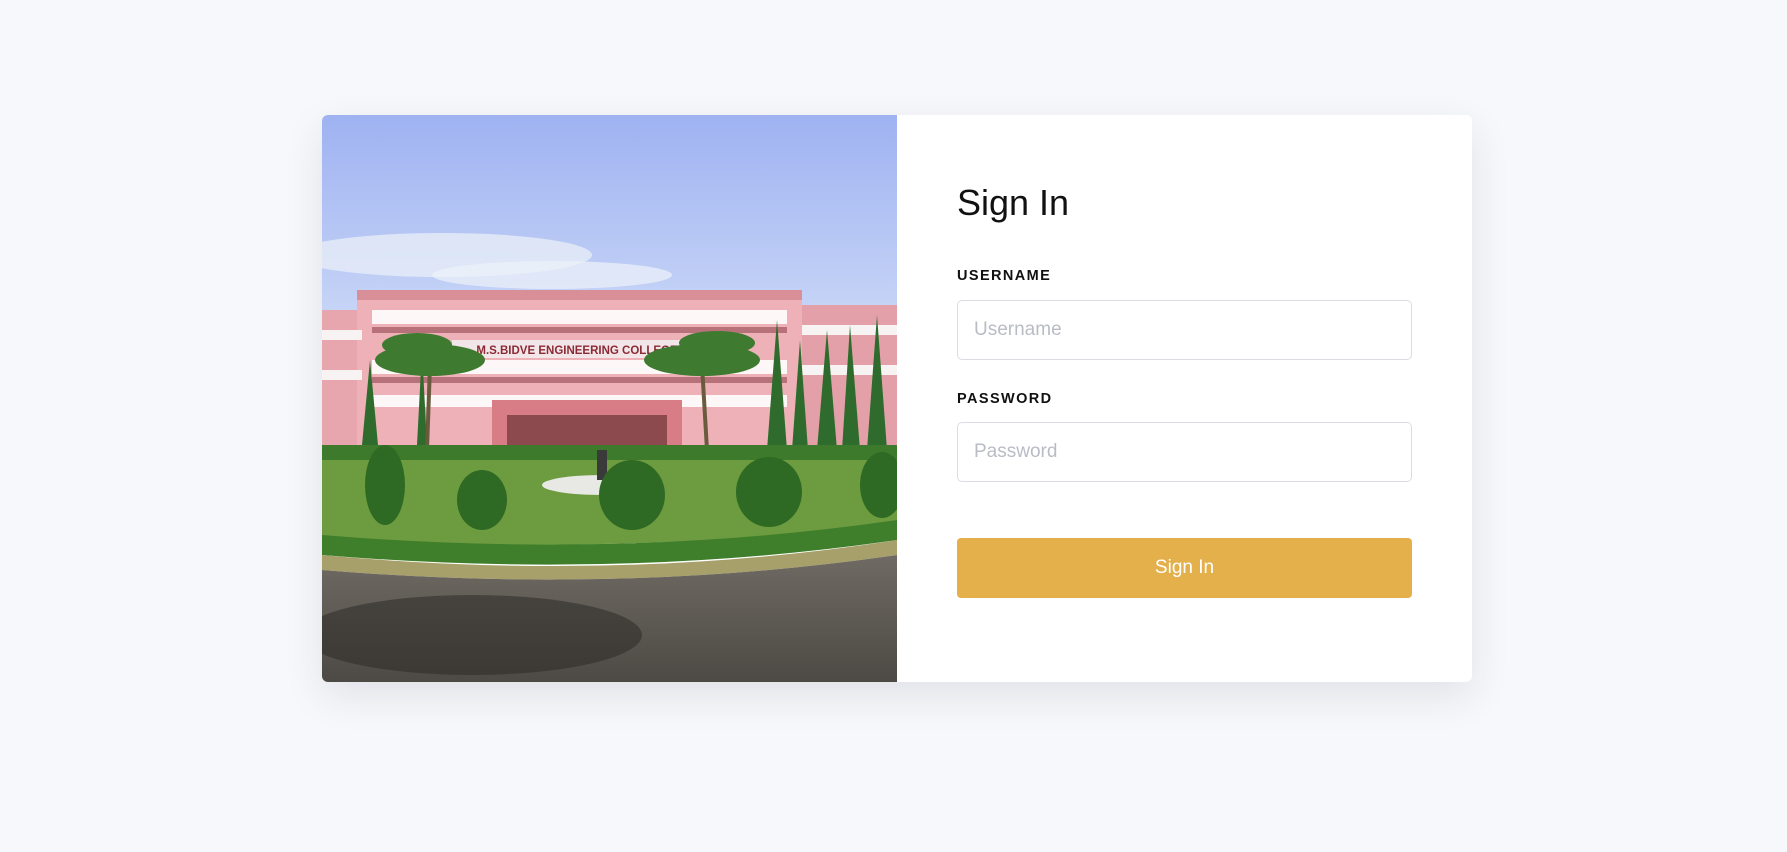 This screenshot has height=852, width=1787. I want to click on sign-in-button: Sign In, so click(1184, 568).